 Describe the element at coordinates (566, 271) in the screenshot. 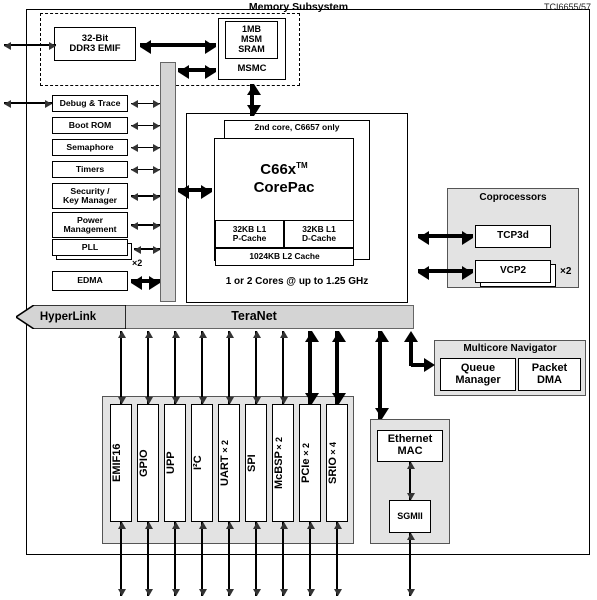

I see `vcp2-multiplier-label: ×2` at that location.